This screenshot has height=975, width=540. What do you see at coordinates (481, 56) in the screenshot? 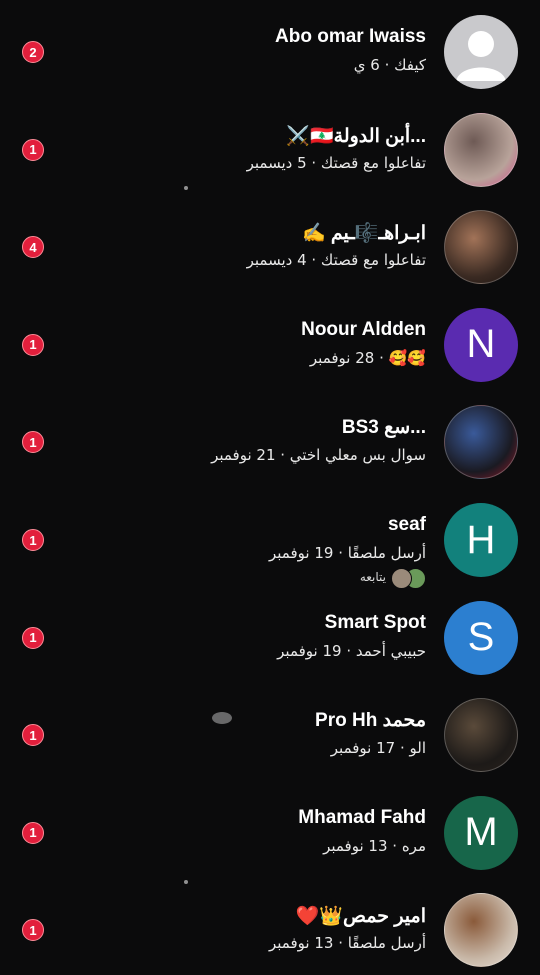
I see `default-user-icon` at bounding box center [481, 56].